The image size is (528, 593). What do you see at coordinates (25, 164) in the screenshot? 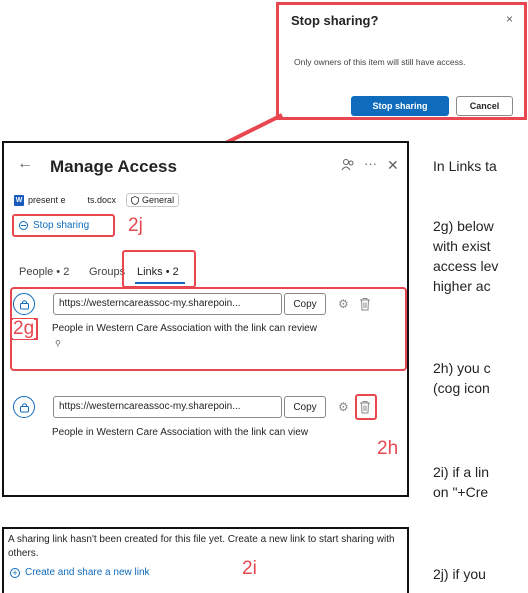
I see `back-arrow-icon: ←` at bounding box center [25, 164].